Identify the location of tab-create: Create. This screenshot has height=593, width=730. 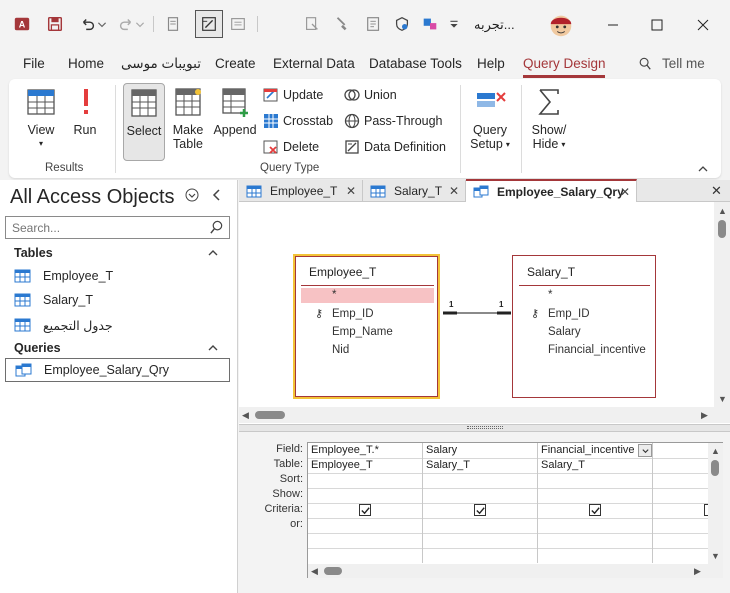
(235, 63).